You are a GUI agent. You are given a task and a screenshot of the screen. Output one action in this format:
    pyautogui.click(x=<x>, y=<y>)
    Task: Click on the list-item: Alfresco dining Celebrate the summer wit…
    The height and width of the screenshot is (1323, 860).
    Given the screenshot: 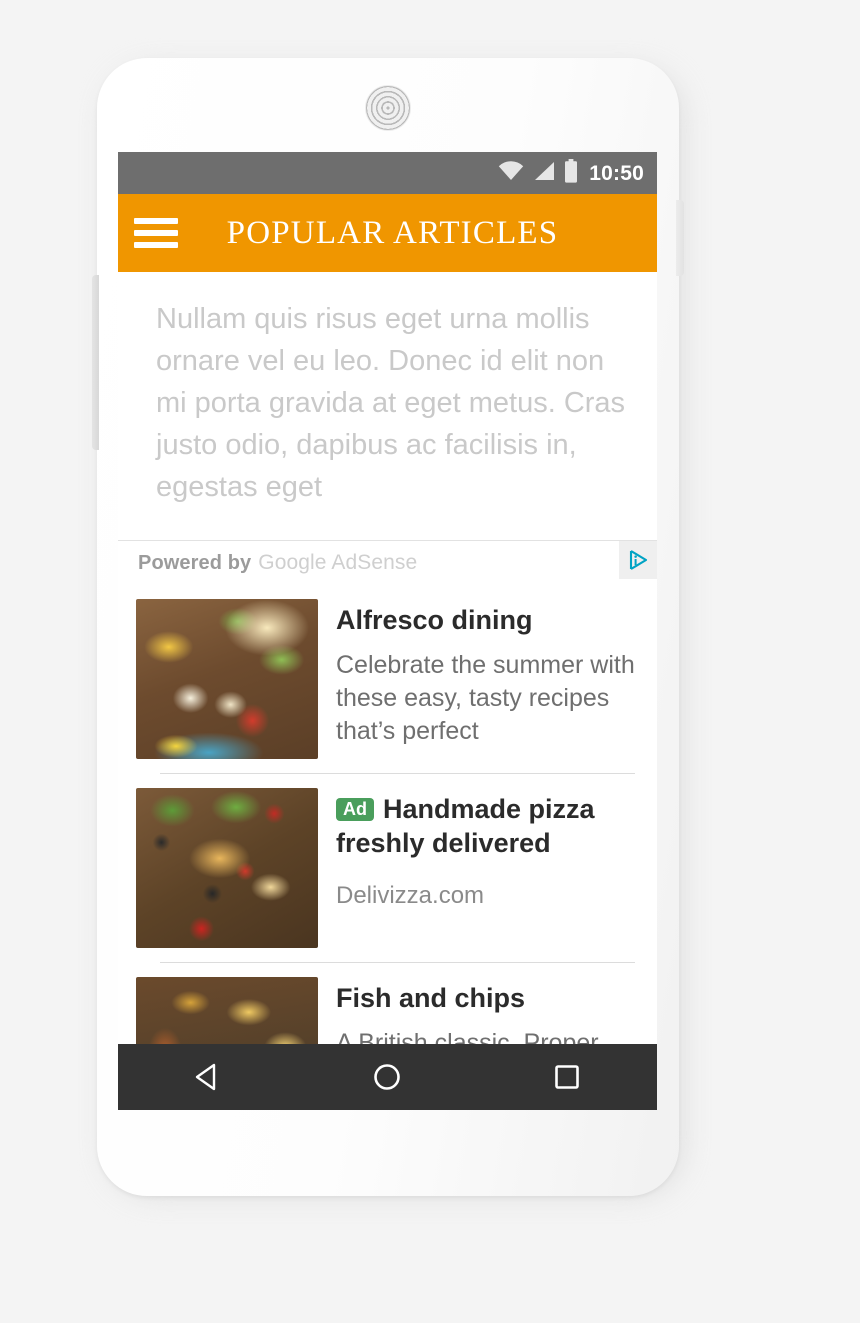 What is the action you would take?
    pyautogui.click(x=387, y=679)
    